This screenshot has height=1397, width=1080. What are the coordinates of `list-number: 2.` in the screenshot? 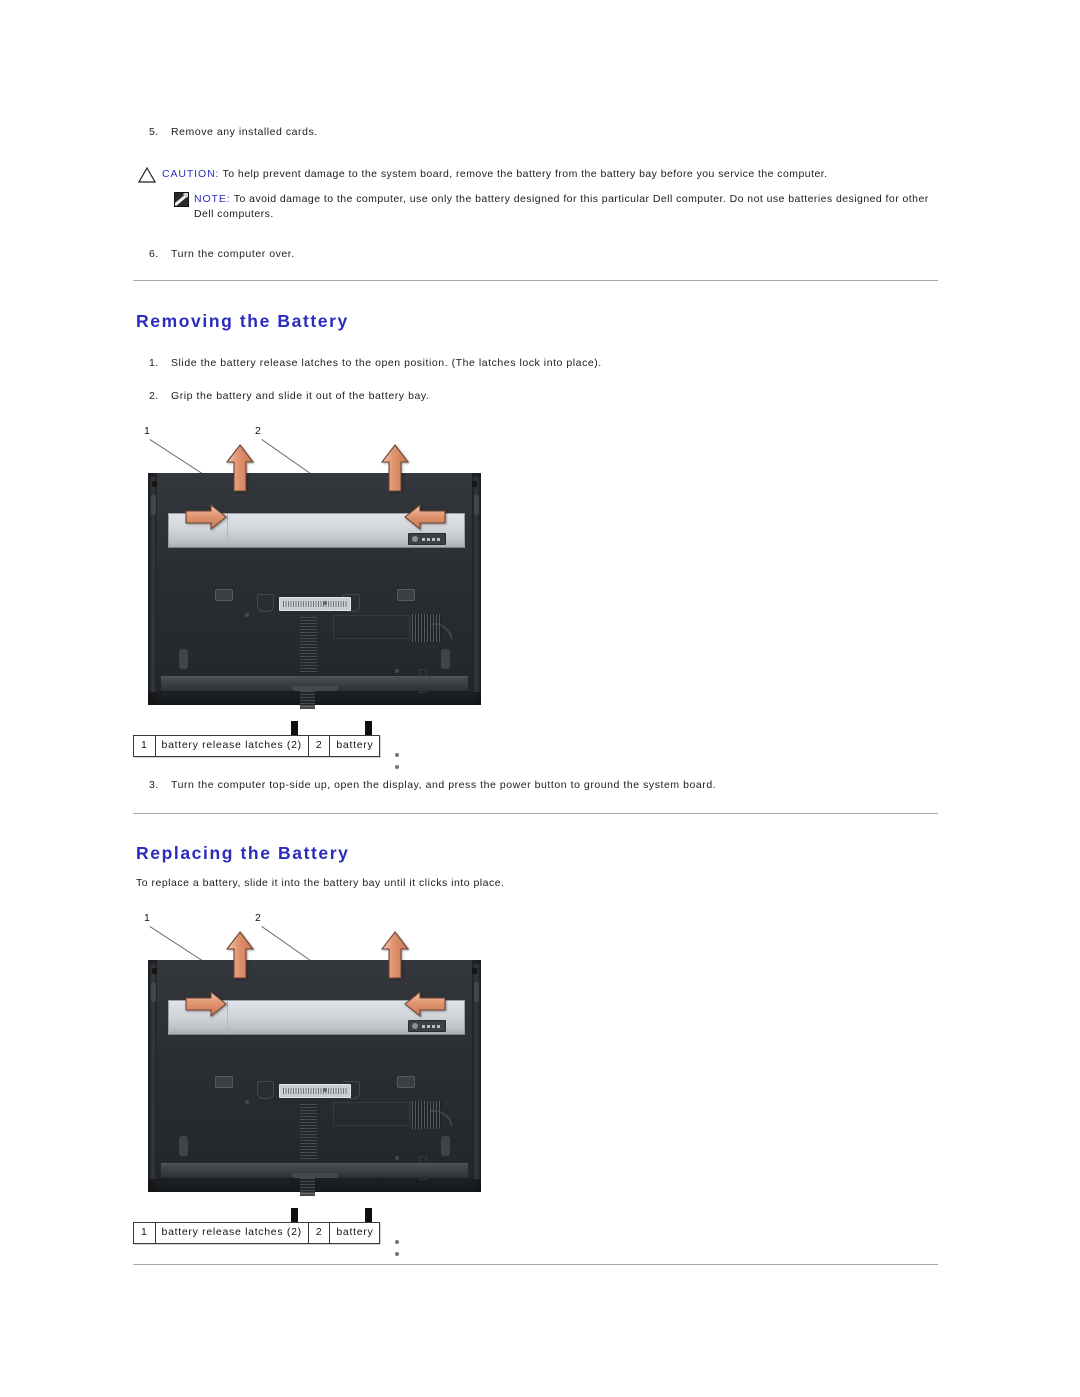 It's located at (154, 396).